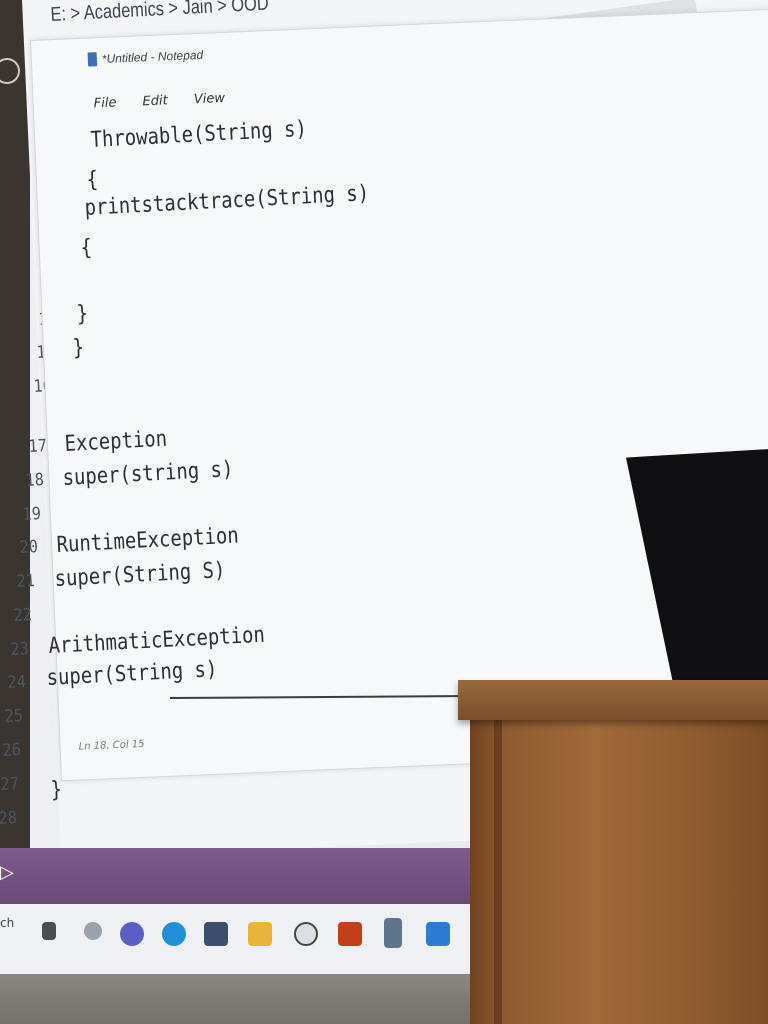  What do you see at coordinates (111, 745) in the screenshot?
I see `status-bar-position: Ln 18, Col 15` at bounding box center [111, 745].